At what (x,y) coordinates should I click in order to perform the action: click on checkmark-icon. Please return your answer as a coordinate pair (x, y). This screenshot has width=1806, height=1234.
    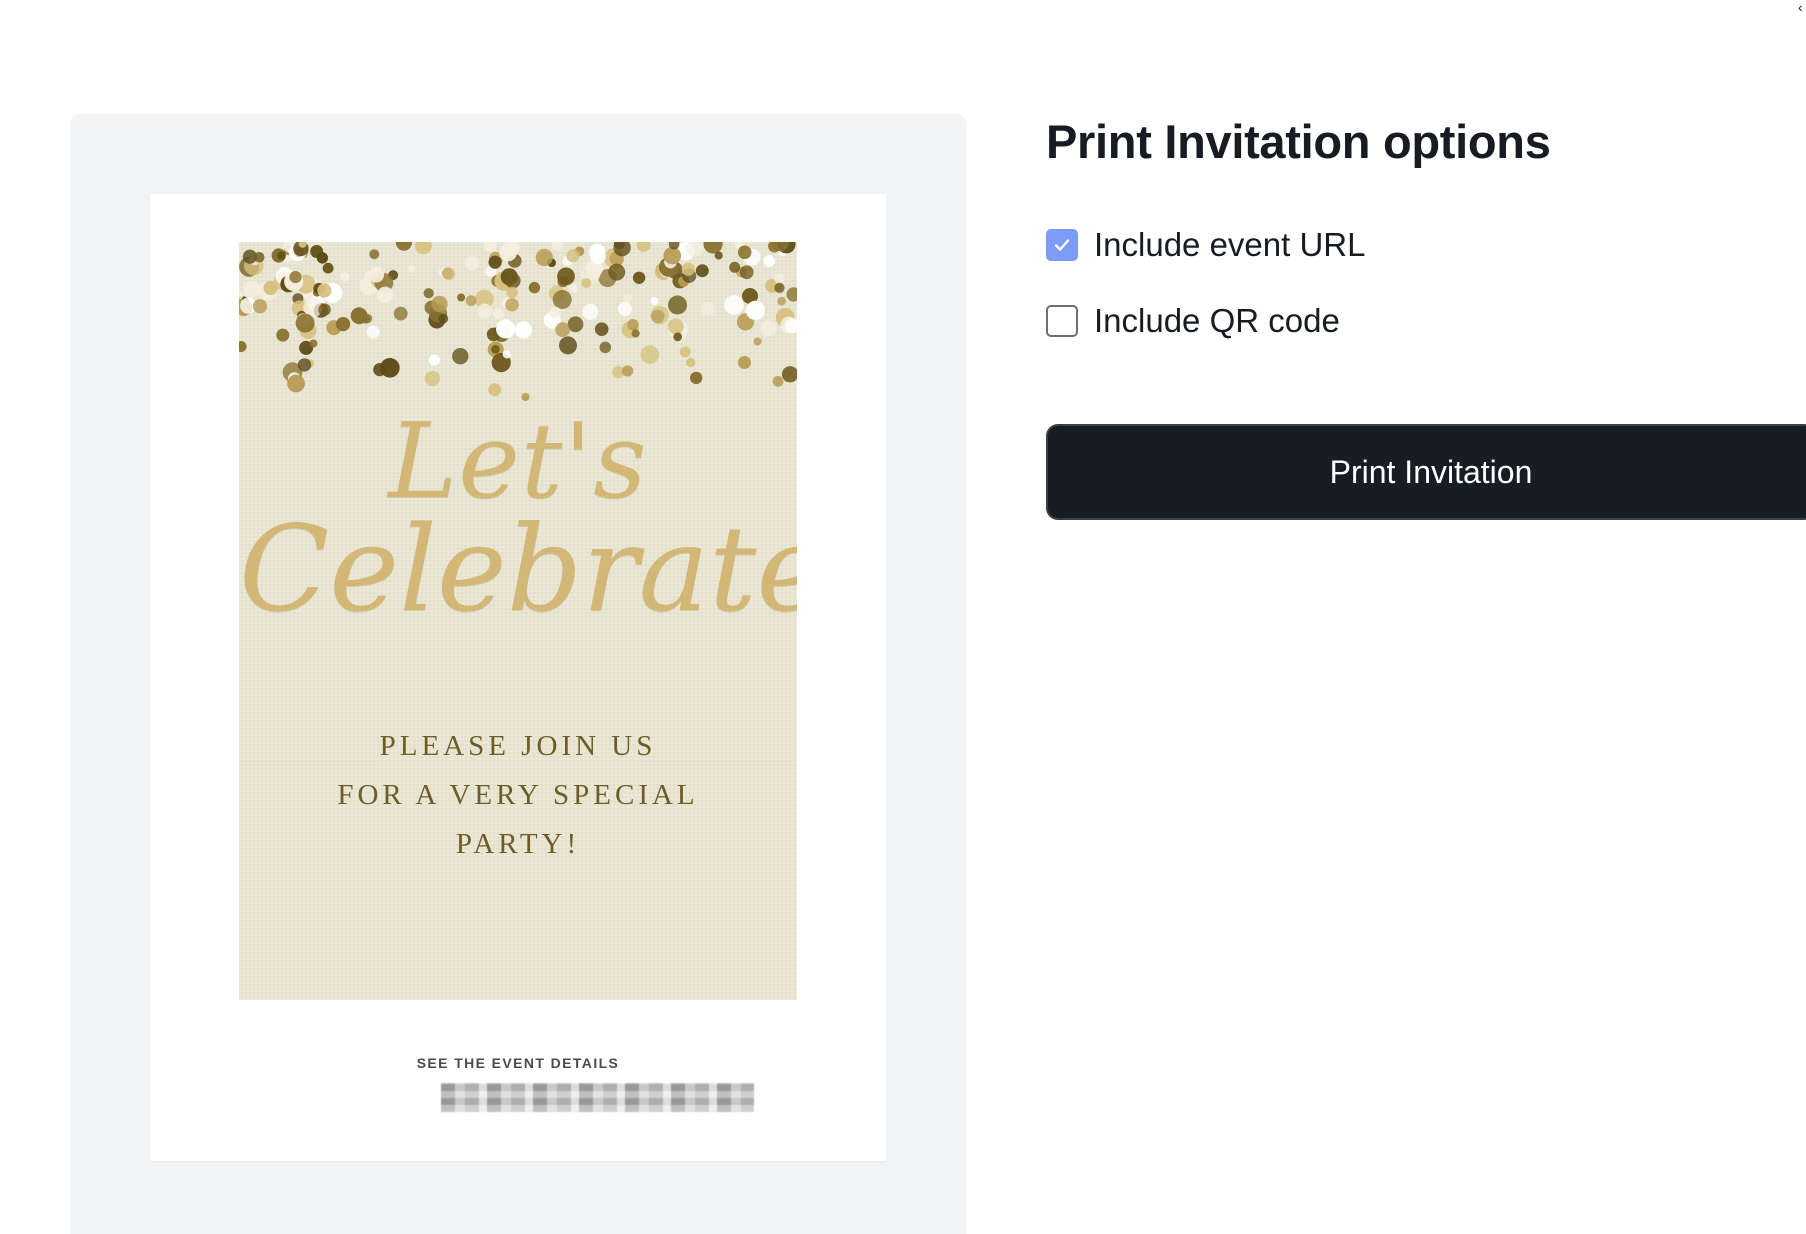
    Looking at the image, I should click on (1062, 245).